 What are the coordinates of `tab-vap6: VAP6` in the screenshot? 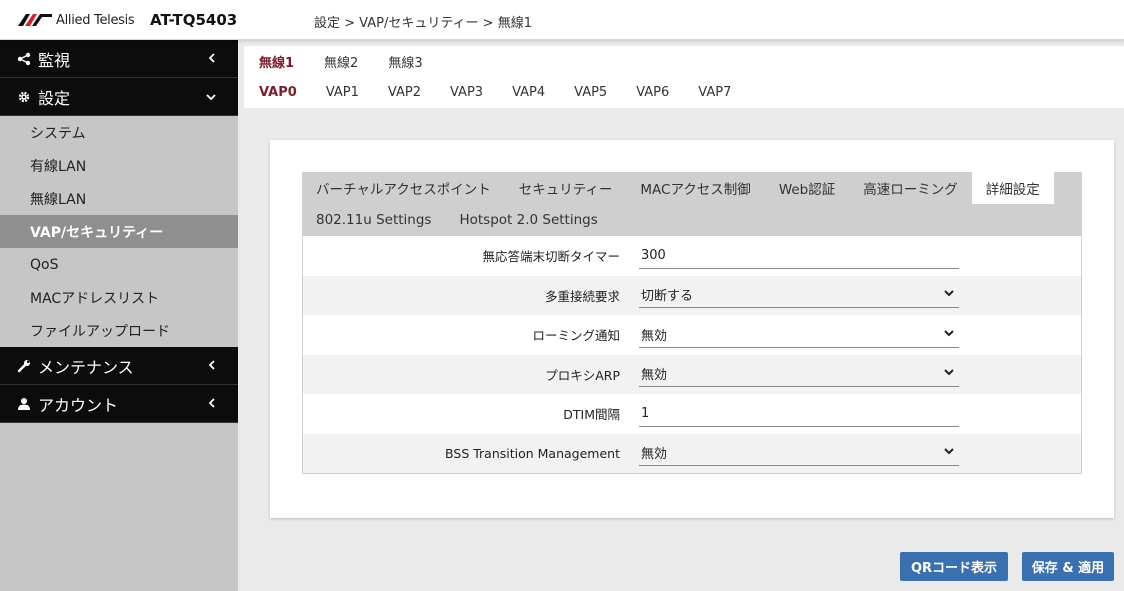 It's located at (652, 92).